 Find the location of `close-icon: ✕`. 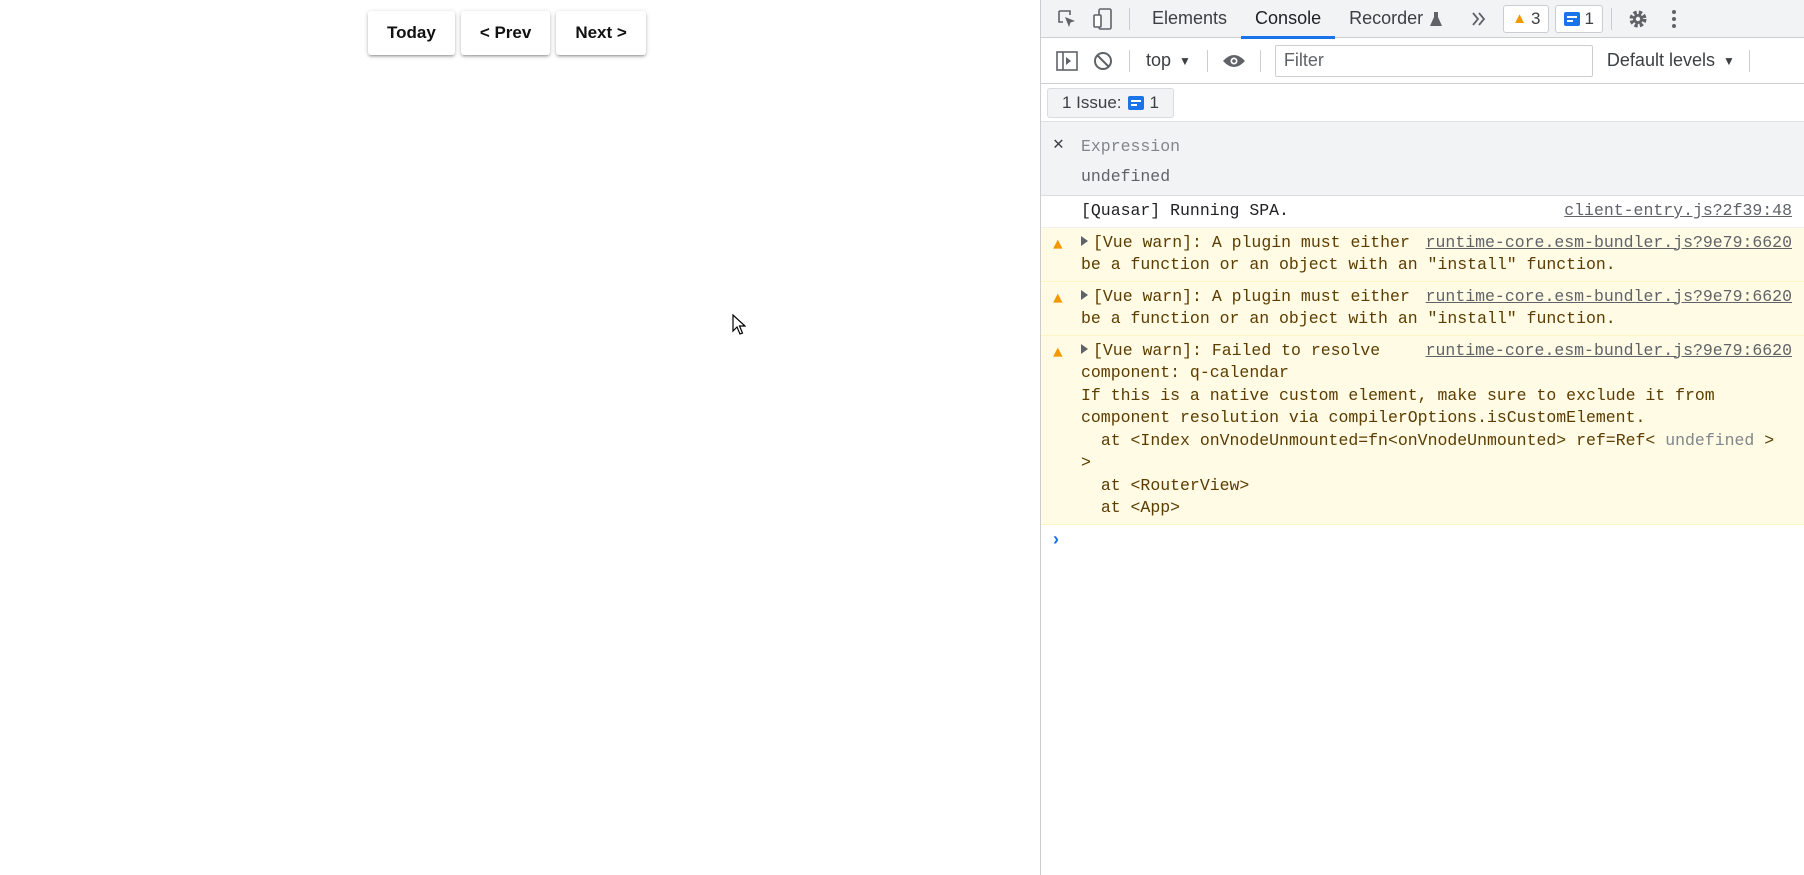

close-icon: ✕ is located at coordinates (1058, 144).